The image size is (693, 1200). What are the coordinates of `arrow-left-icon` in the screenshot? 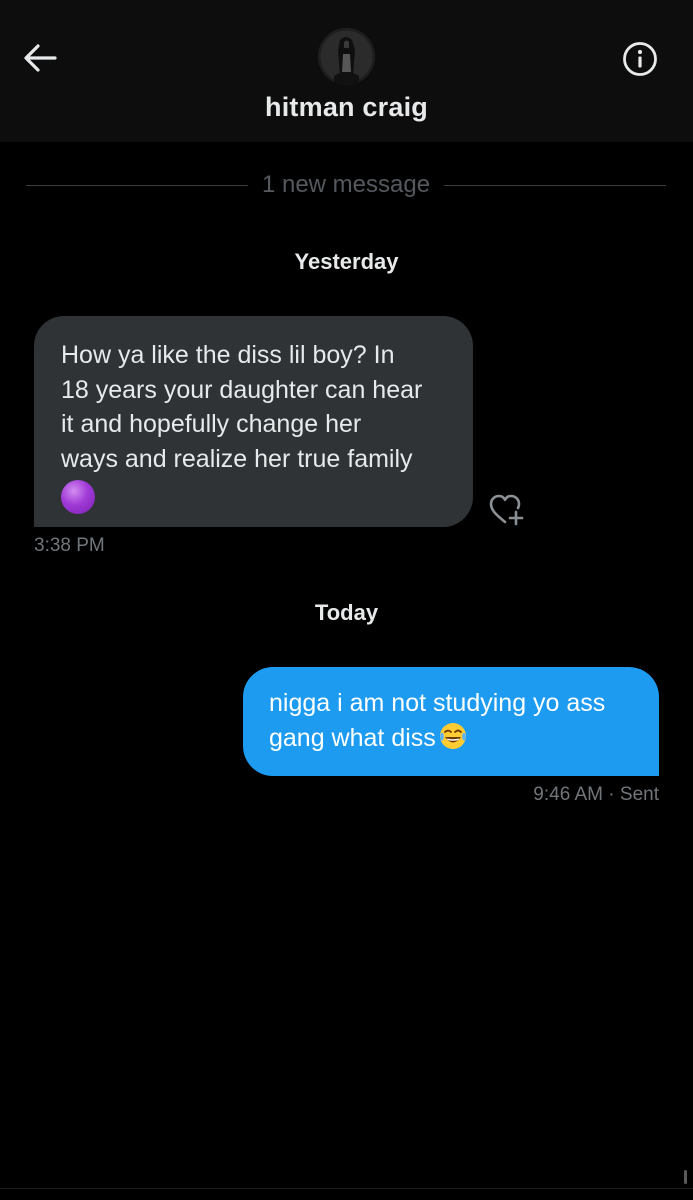 It's located at (40, 58).